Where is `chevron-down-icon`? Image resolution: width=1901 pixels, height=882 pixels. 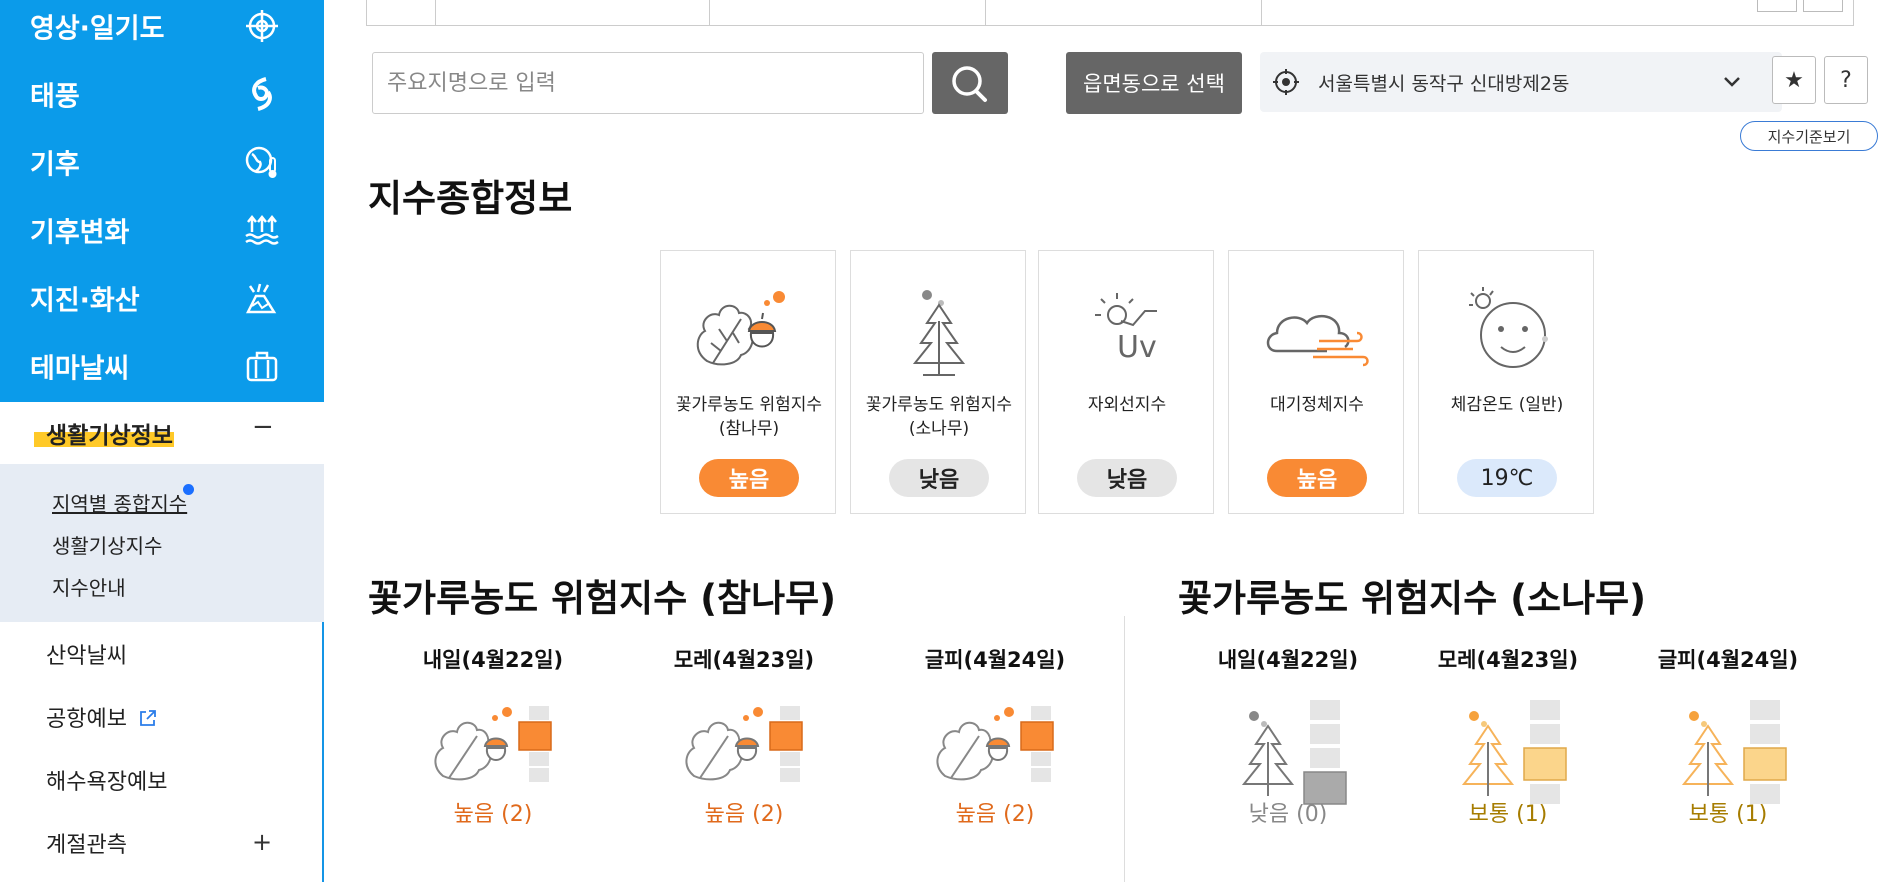 chevron-down-icon is located at coordinates (1732, 82).